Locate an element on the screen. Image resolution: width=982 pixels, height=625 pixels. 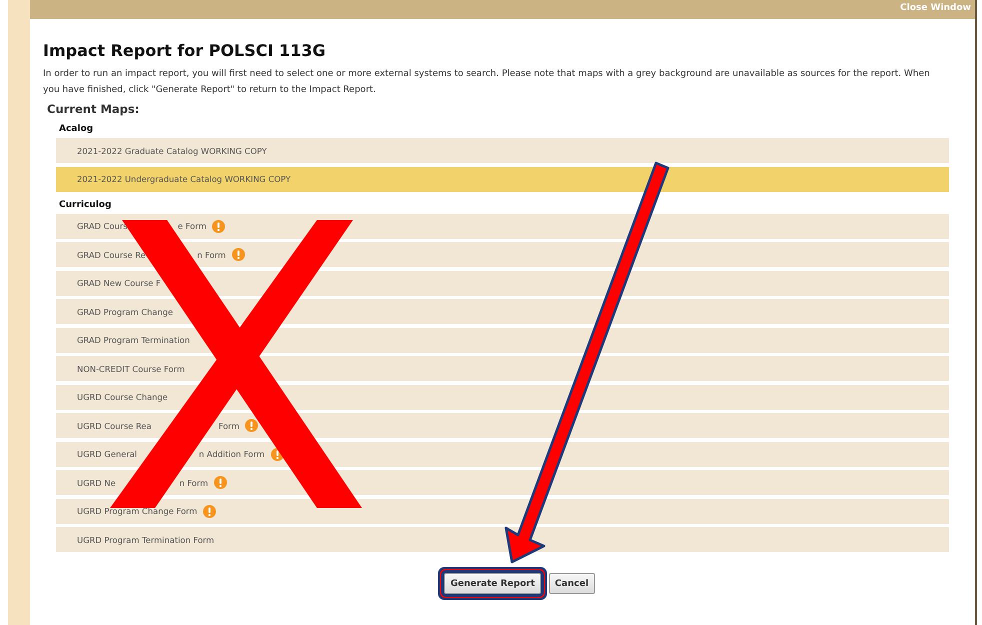
map-label: UGRD Program Termination Form is located at coordinates (145, 539).